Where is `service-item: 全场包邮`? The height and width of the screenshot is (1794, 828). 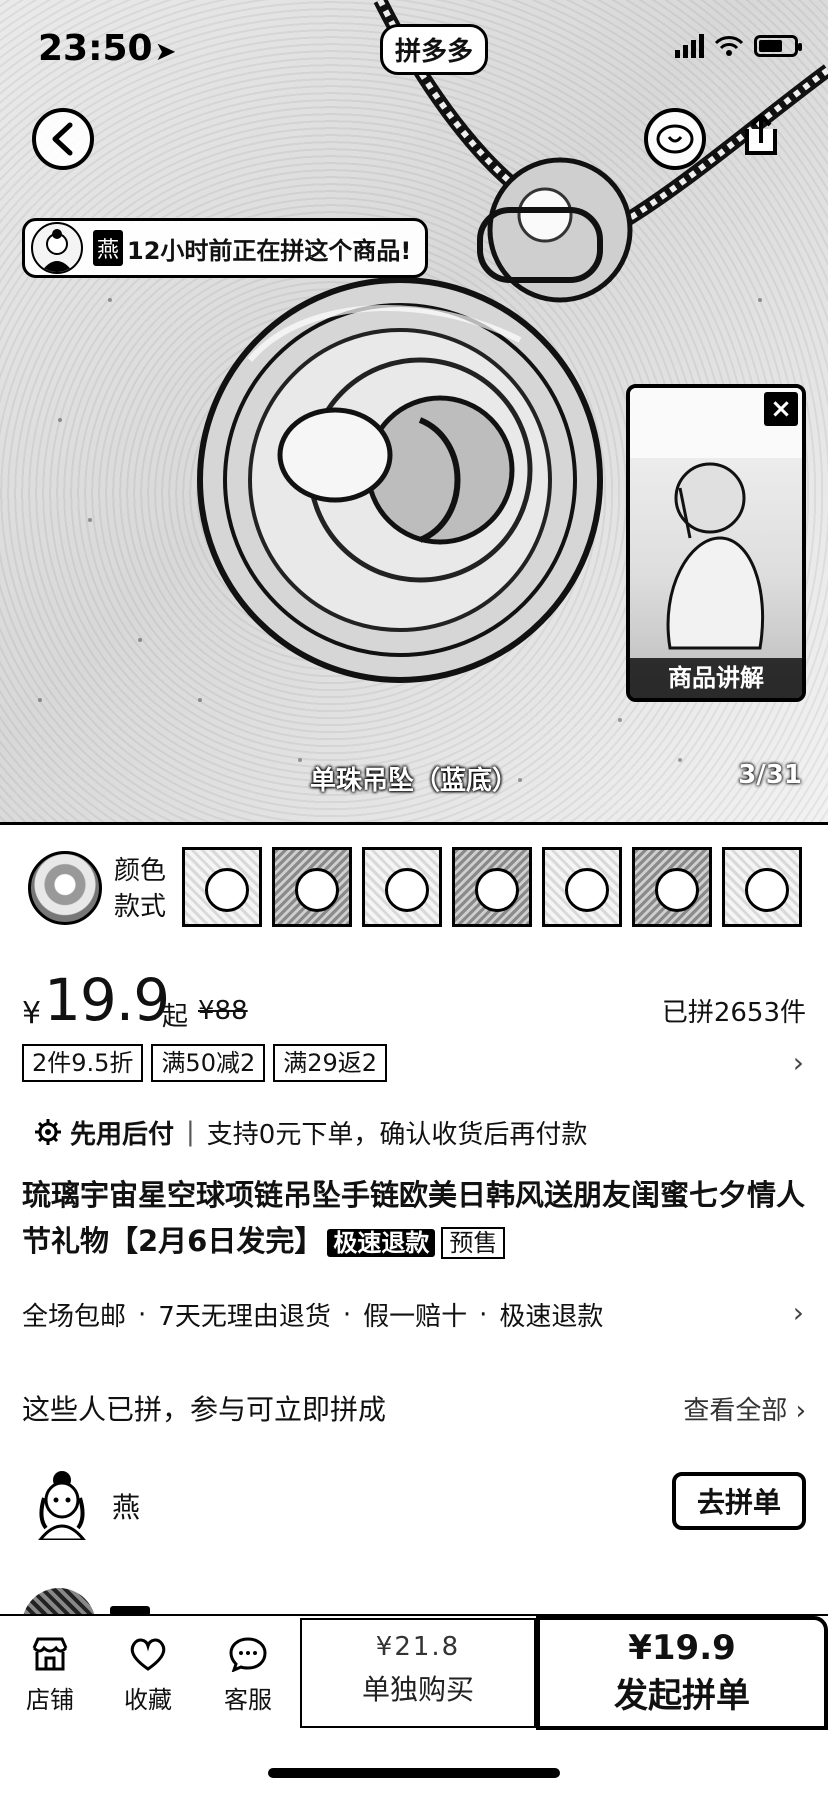
service-item: 全场包邮 is located at coordinates (74, 1317).